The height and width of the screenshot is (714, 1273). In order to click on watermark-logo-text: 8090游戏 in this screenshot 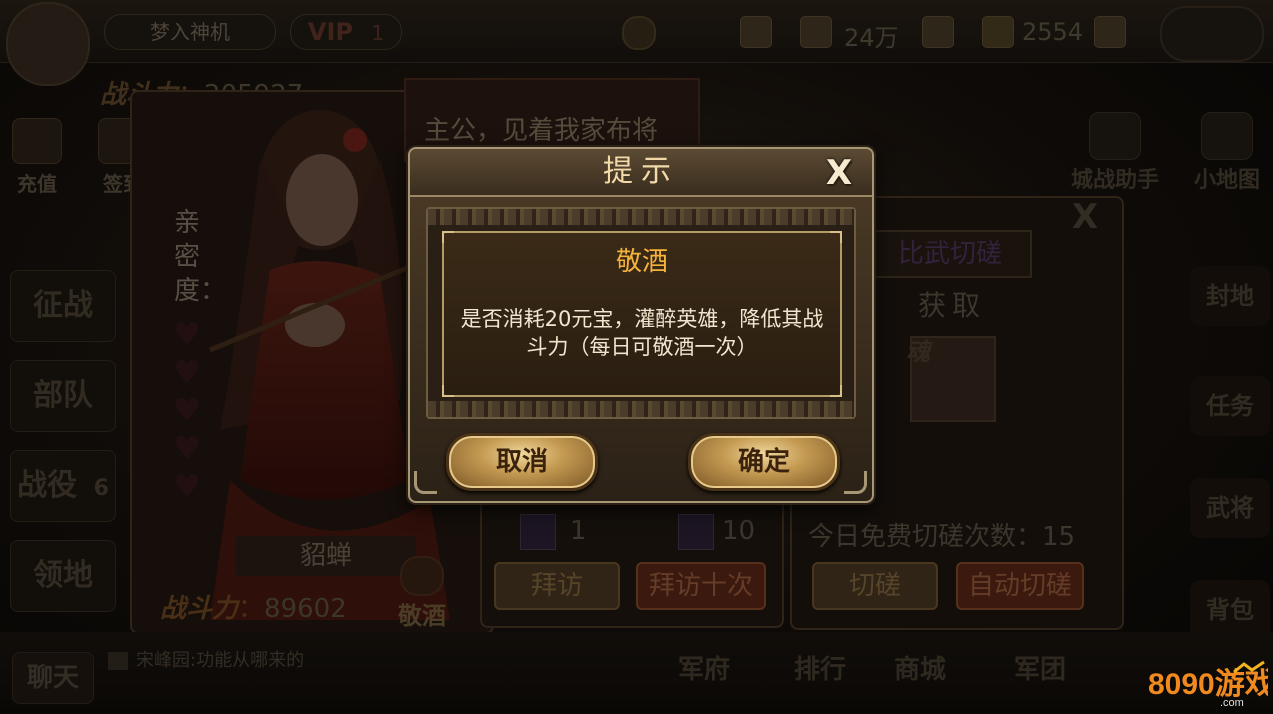, I will do `click(1208, 684)`.